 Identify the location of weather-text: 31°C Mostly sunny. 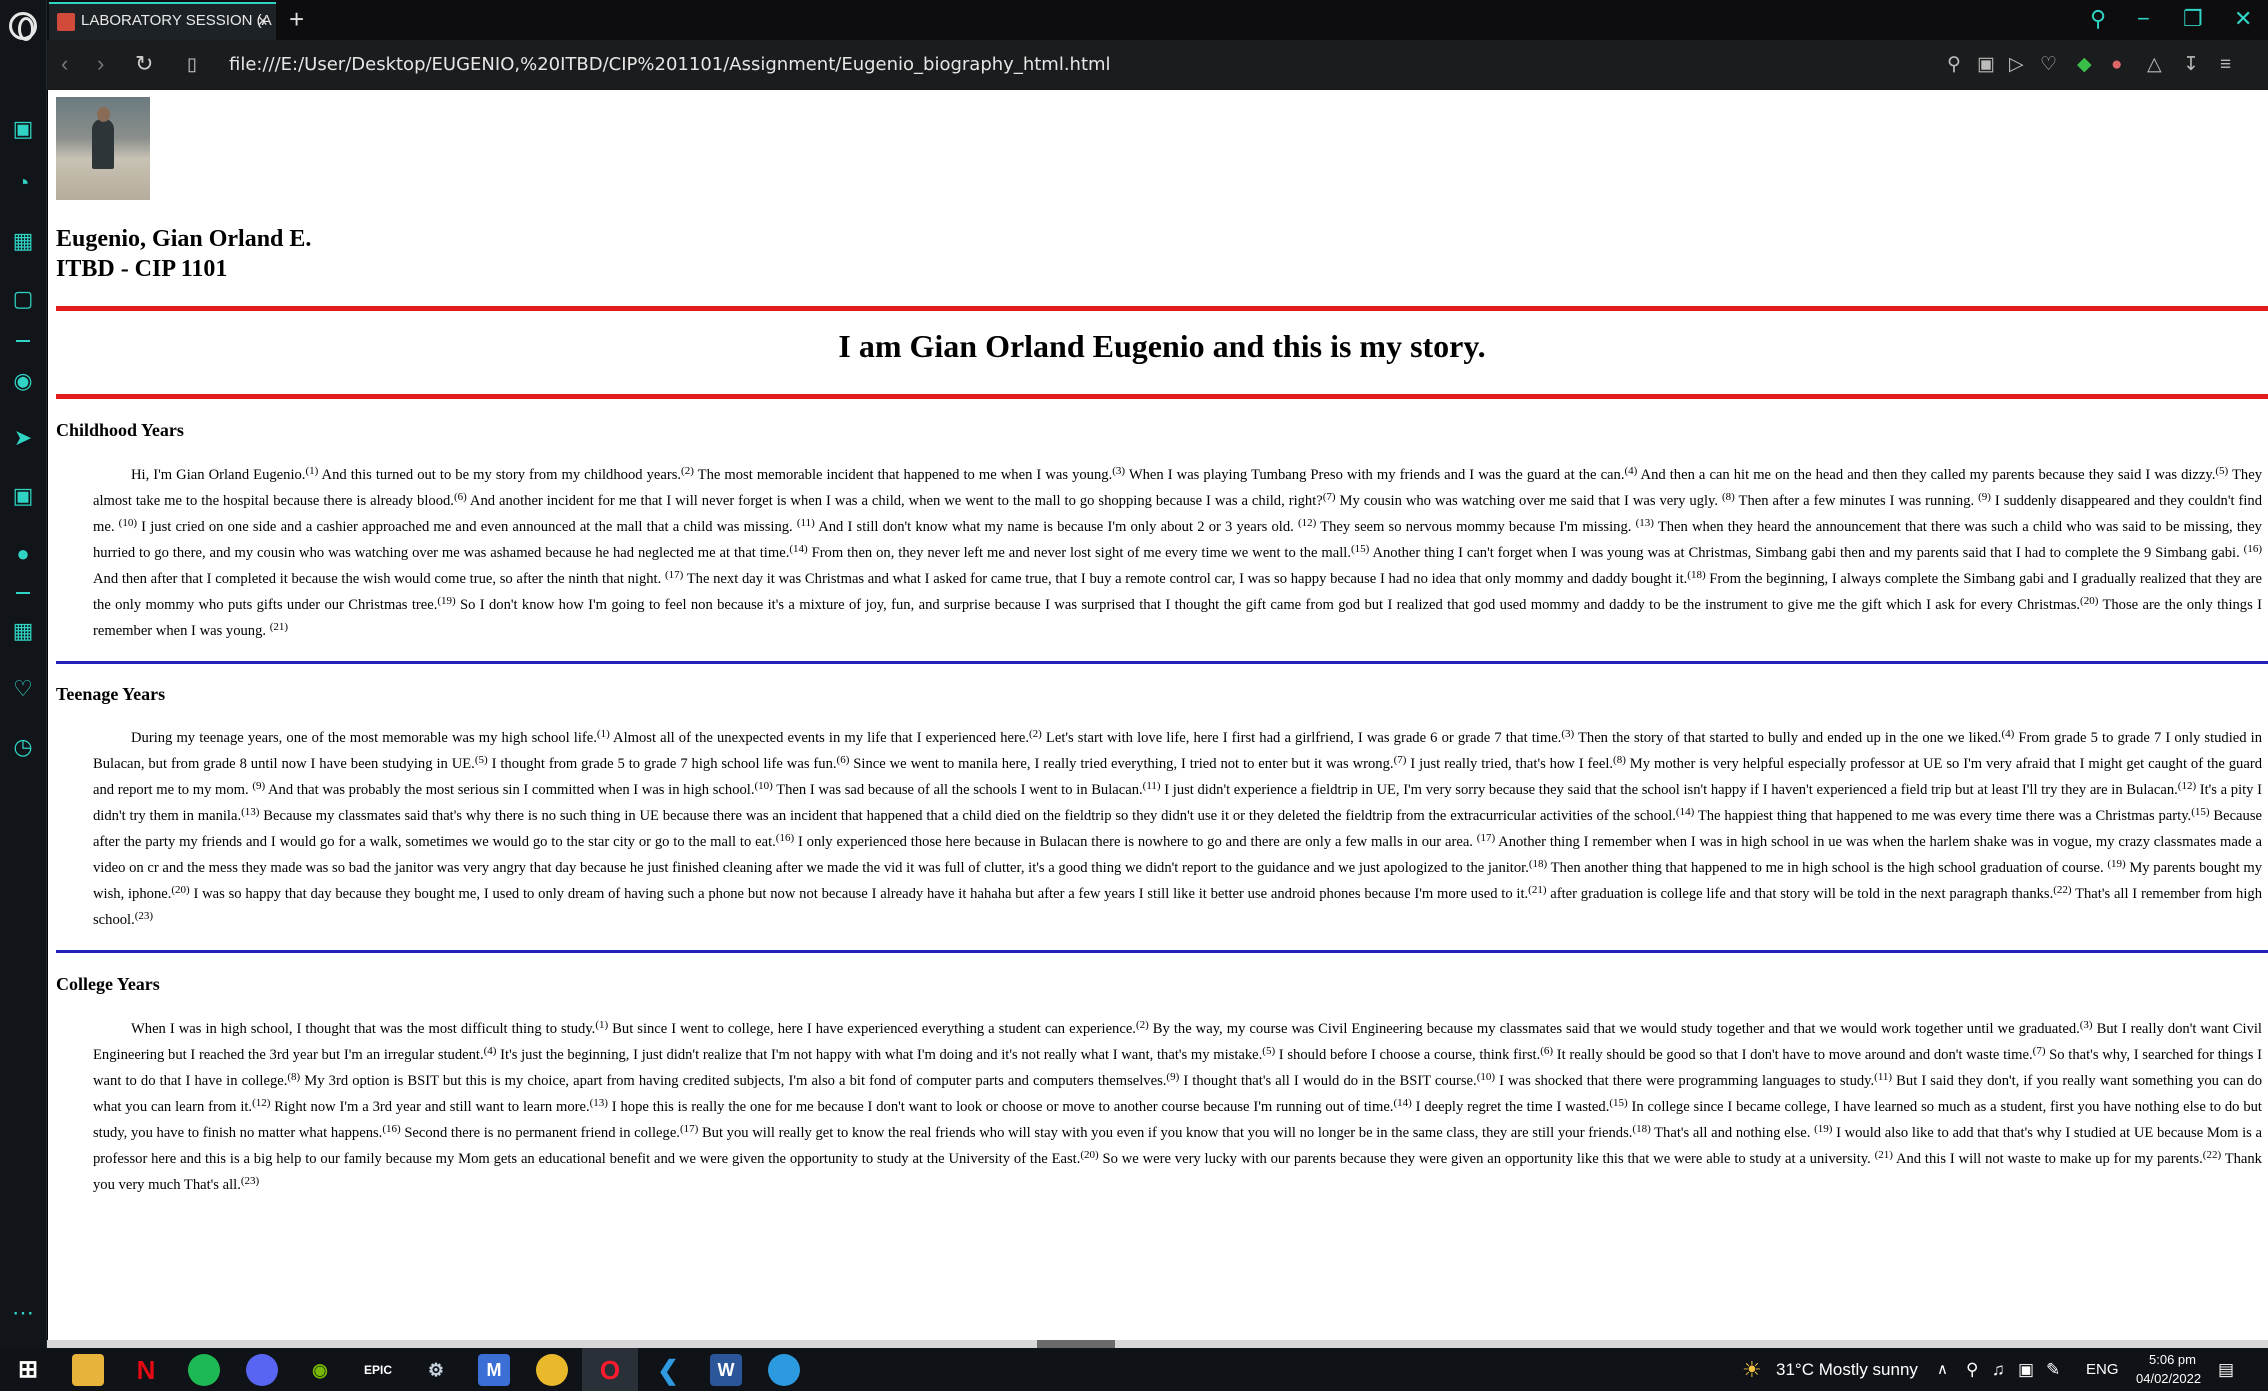
(1847, 1369).